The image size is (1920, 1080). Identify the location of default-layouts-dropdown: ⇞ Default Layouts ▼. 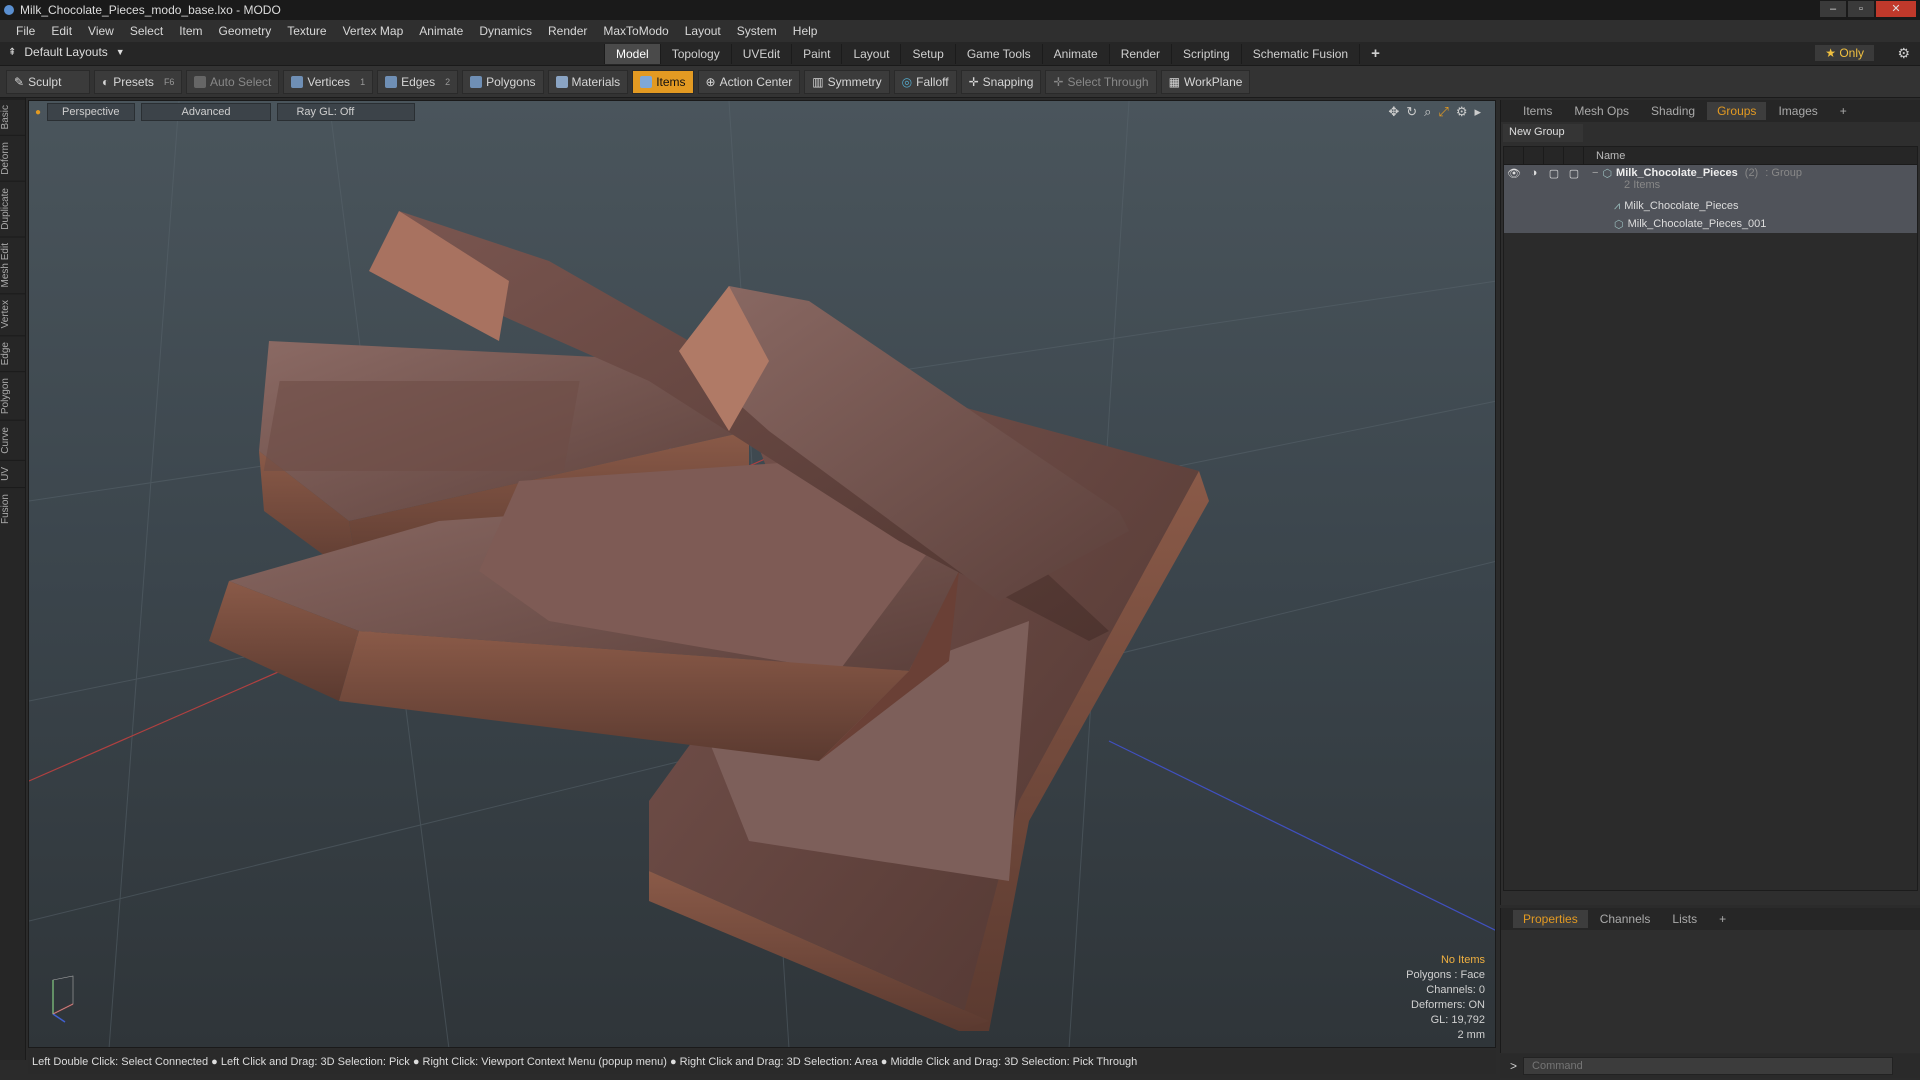
(66, 52).